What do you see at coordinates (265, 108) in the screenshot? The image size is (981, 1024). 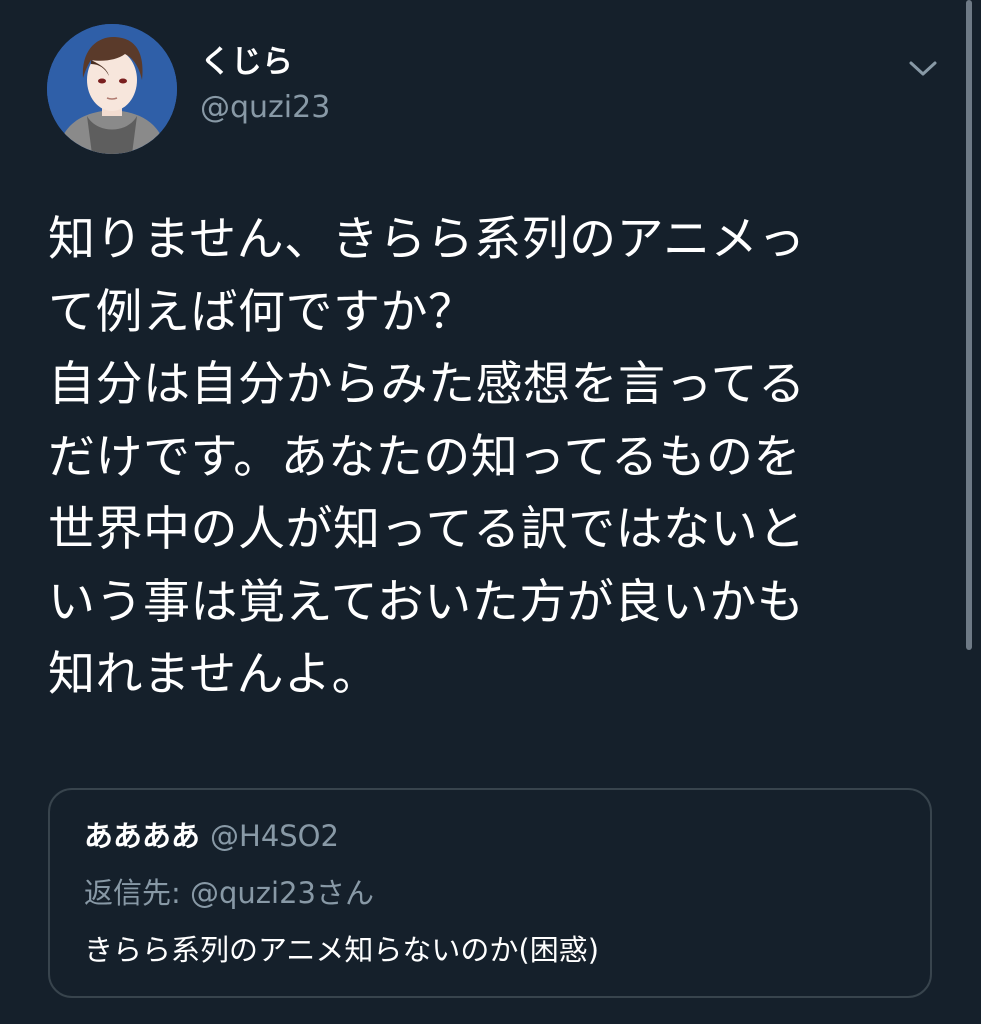 I see `author-handle: @quzi23` at bounding box center [265, 108].